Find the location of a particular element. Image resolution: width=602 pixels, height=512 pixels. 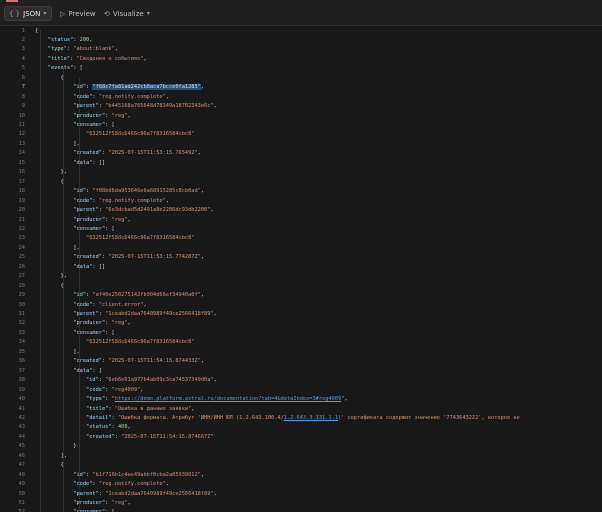

line-code: "data": [ is located at coordinates (68, 372).